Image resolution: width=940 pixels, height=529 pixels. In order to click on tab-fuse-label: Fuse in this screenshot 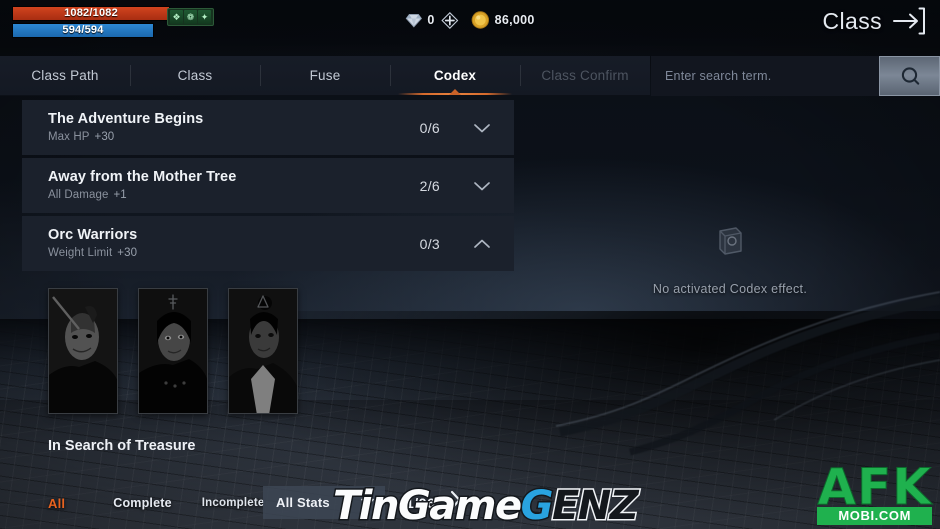, I will do `click(325, 75)`.